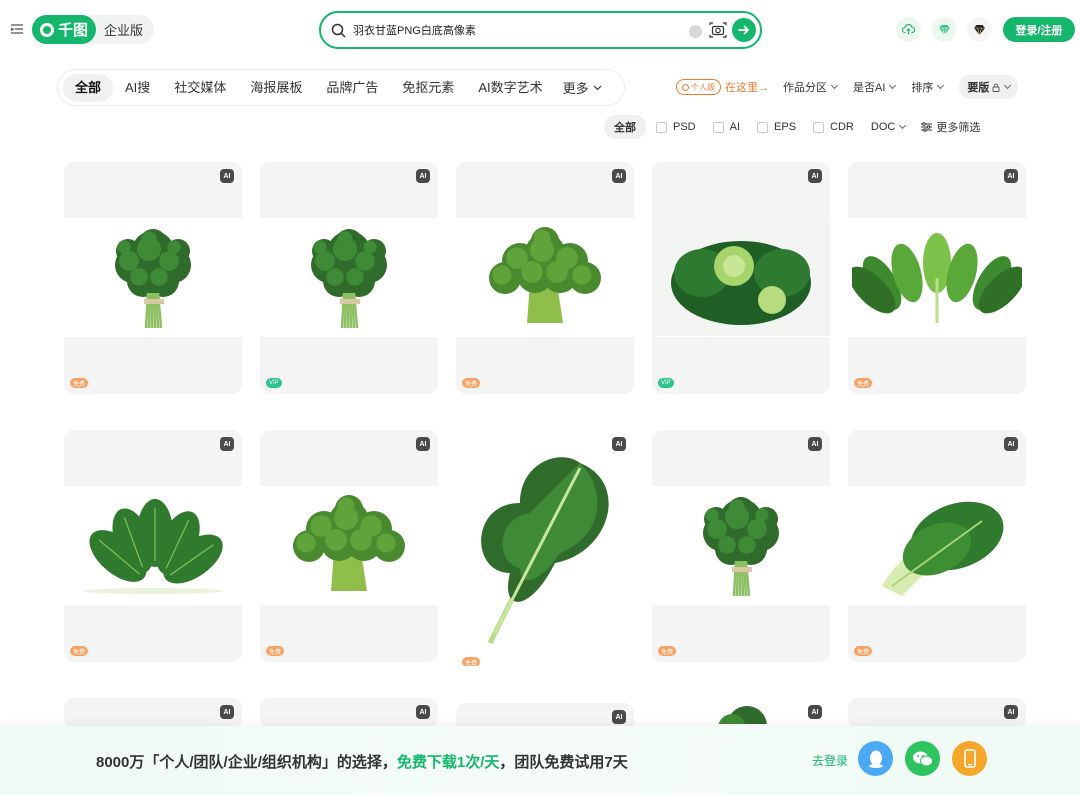 Image resolution: width=1080 pixels, height=795 pixels. I want to click on format-label: AI, so click(735, 127).